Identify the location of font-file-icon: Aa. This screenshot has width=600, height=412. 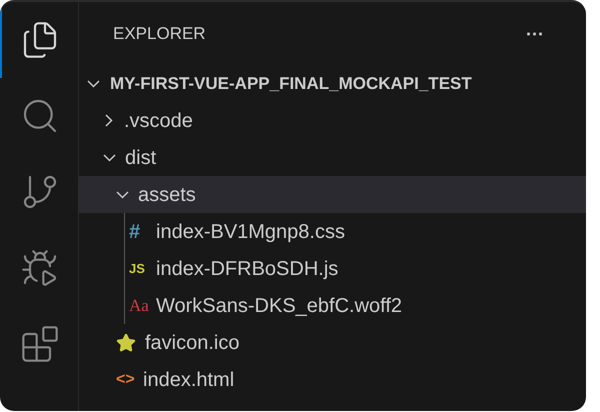
(138, 305).